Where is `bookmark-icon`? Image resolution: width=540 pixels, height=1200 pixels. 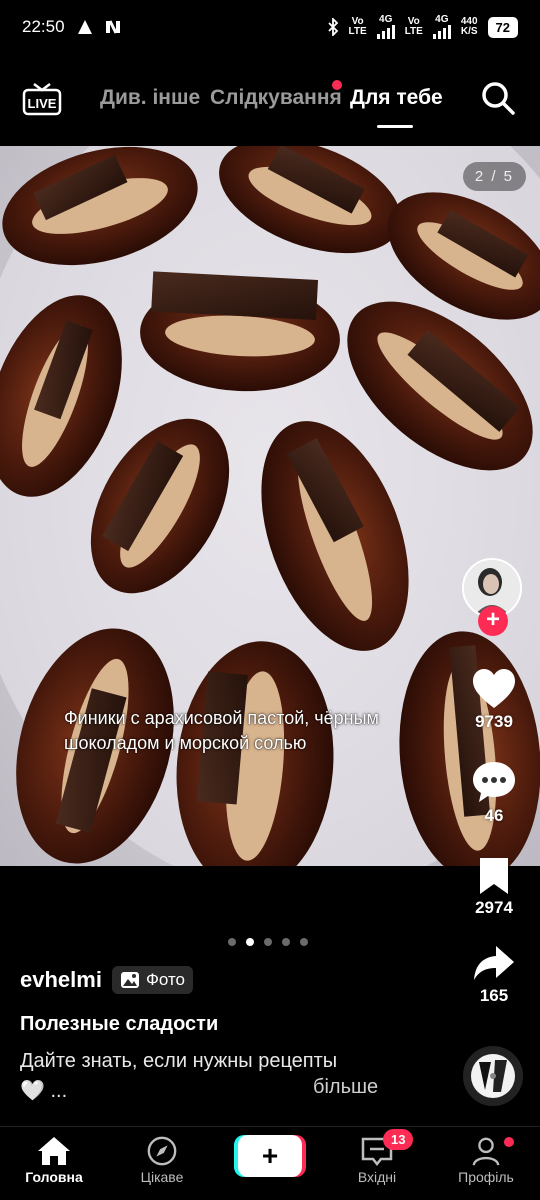 bookmark-icon is located at coordinates (494, 876).